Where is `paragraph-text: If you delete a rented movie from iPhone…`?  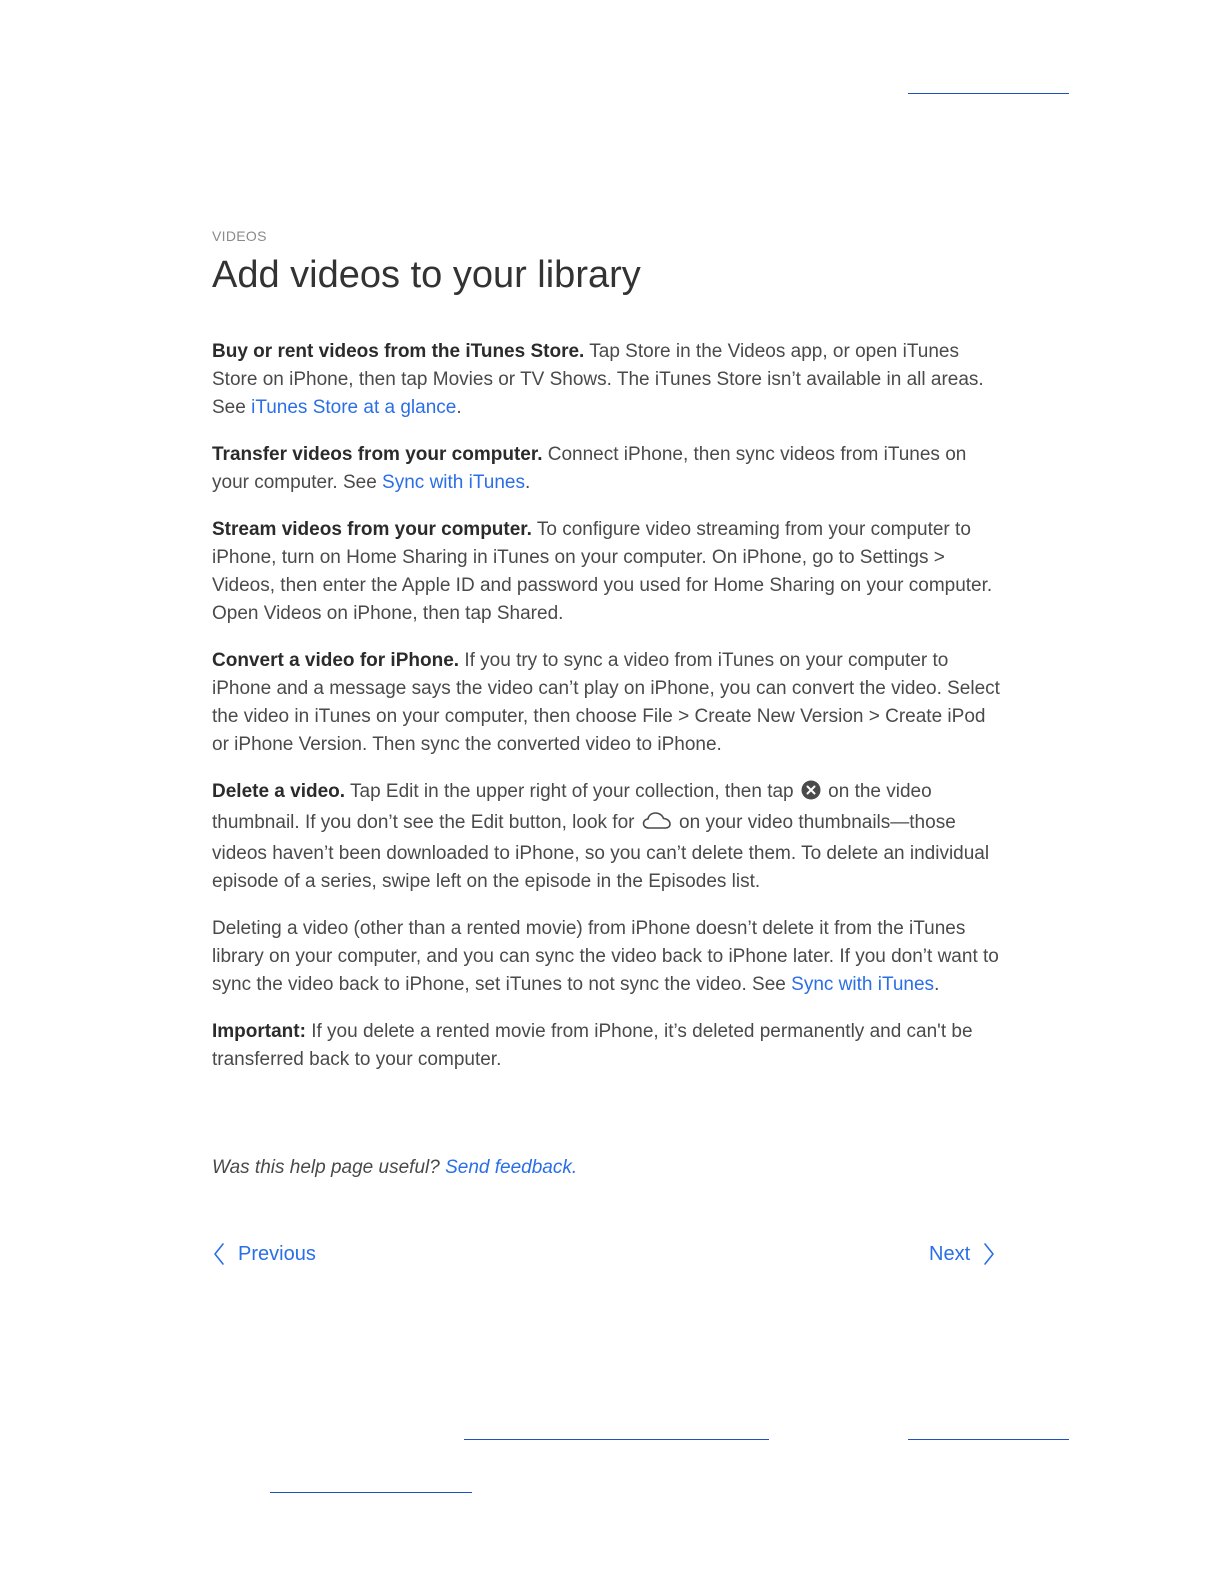
paragraph-text: If you delete a rented movie from iPhone… is located at coordinates (592, 1045).